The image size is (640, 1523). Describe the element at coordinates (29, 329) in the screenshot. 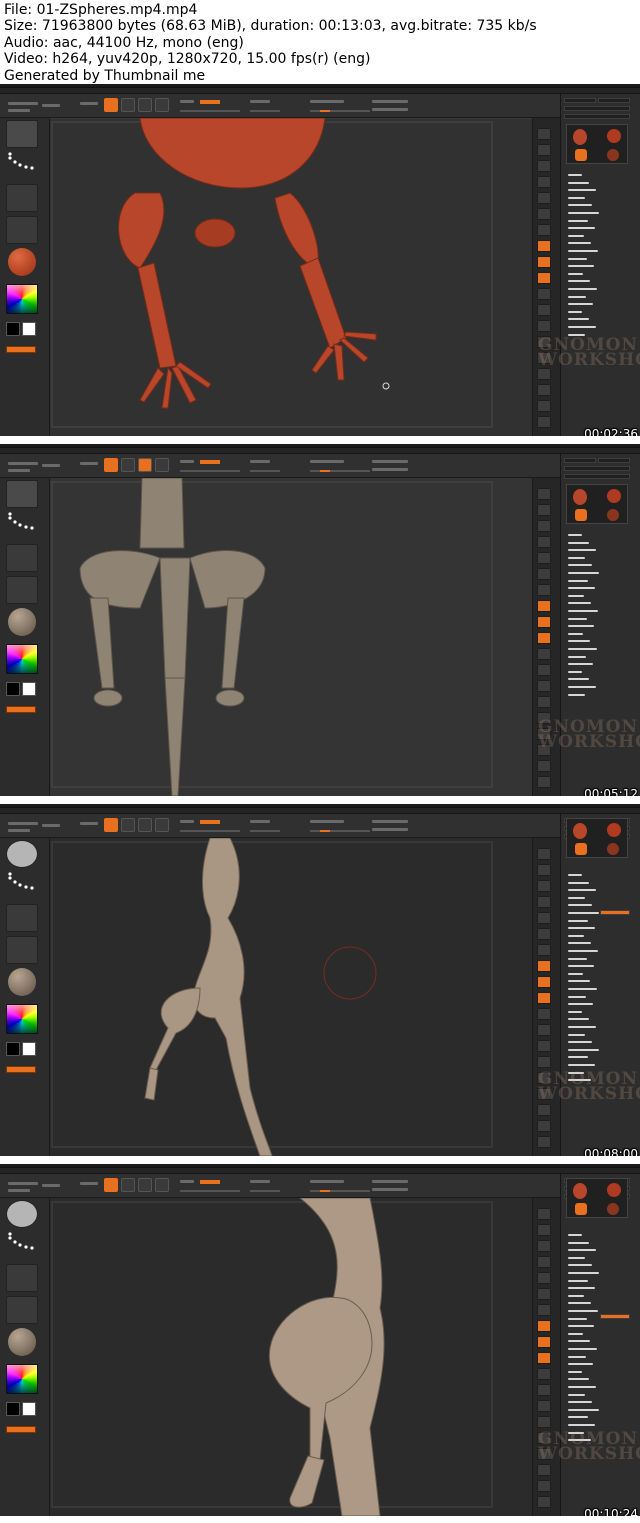

I see `secondary-color-swatch` at that location.